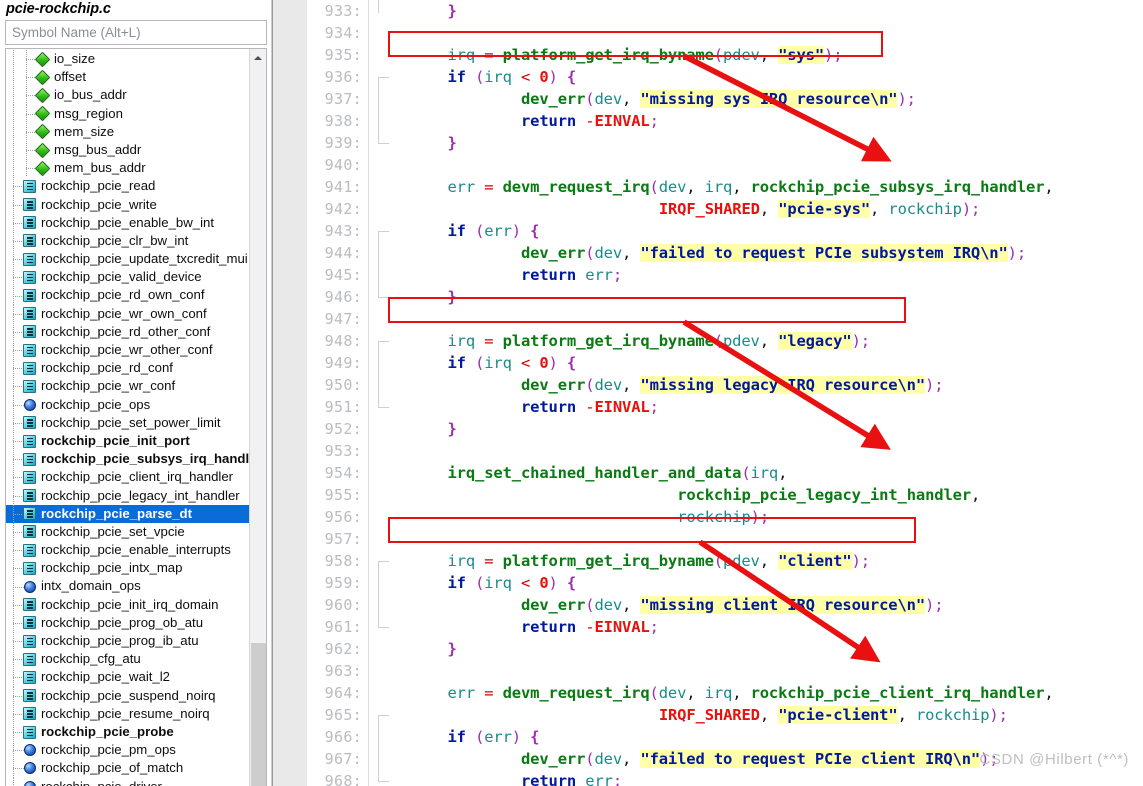 The image size is (1143, 786). What do you see at coordinates (343, 341) in the screenshot?
I see `line-number: 948:` at bounding box center [343, 341].